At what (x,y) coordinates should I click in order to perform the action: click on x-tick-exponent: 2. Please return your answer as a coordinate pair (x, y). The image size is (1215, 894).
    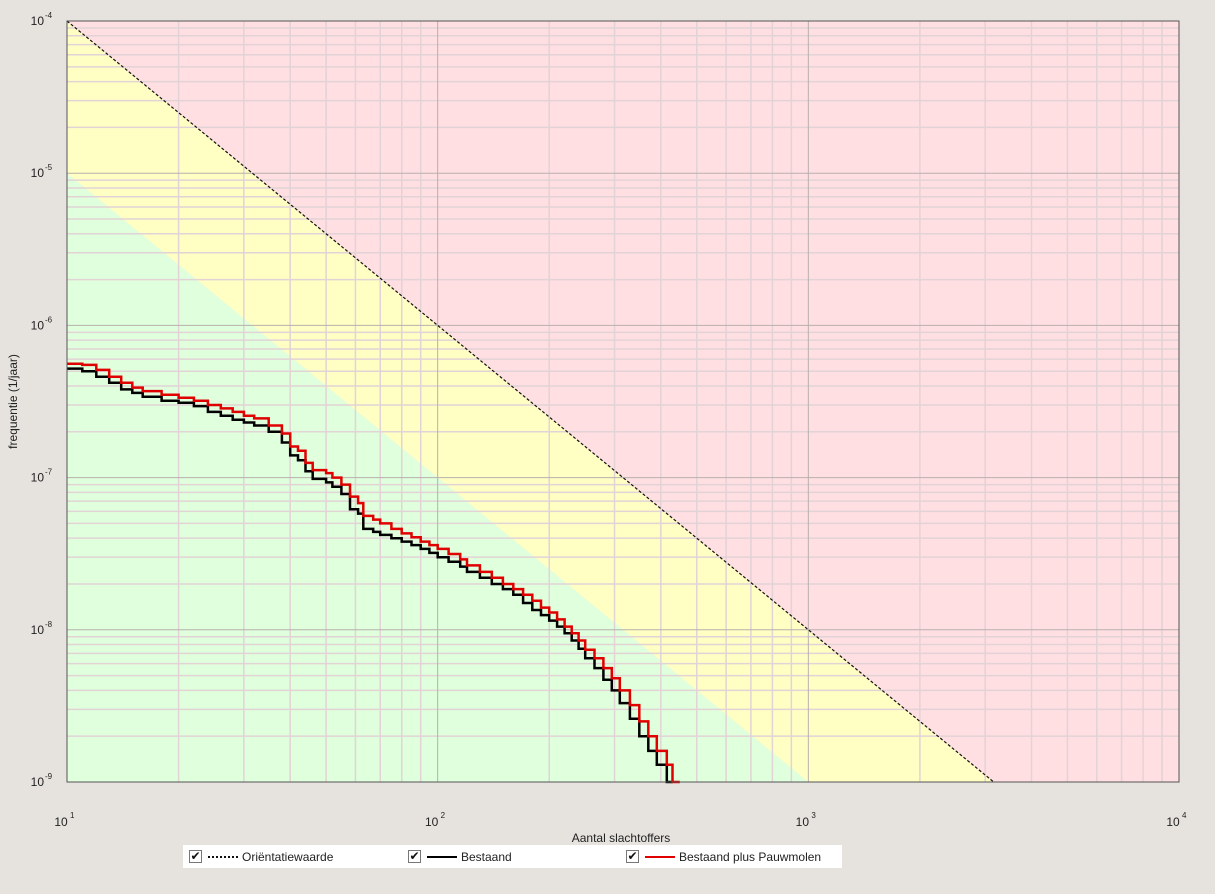
    Looking at the image, I should click on (443, 815).